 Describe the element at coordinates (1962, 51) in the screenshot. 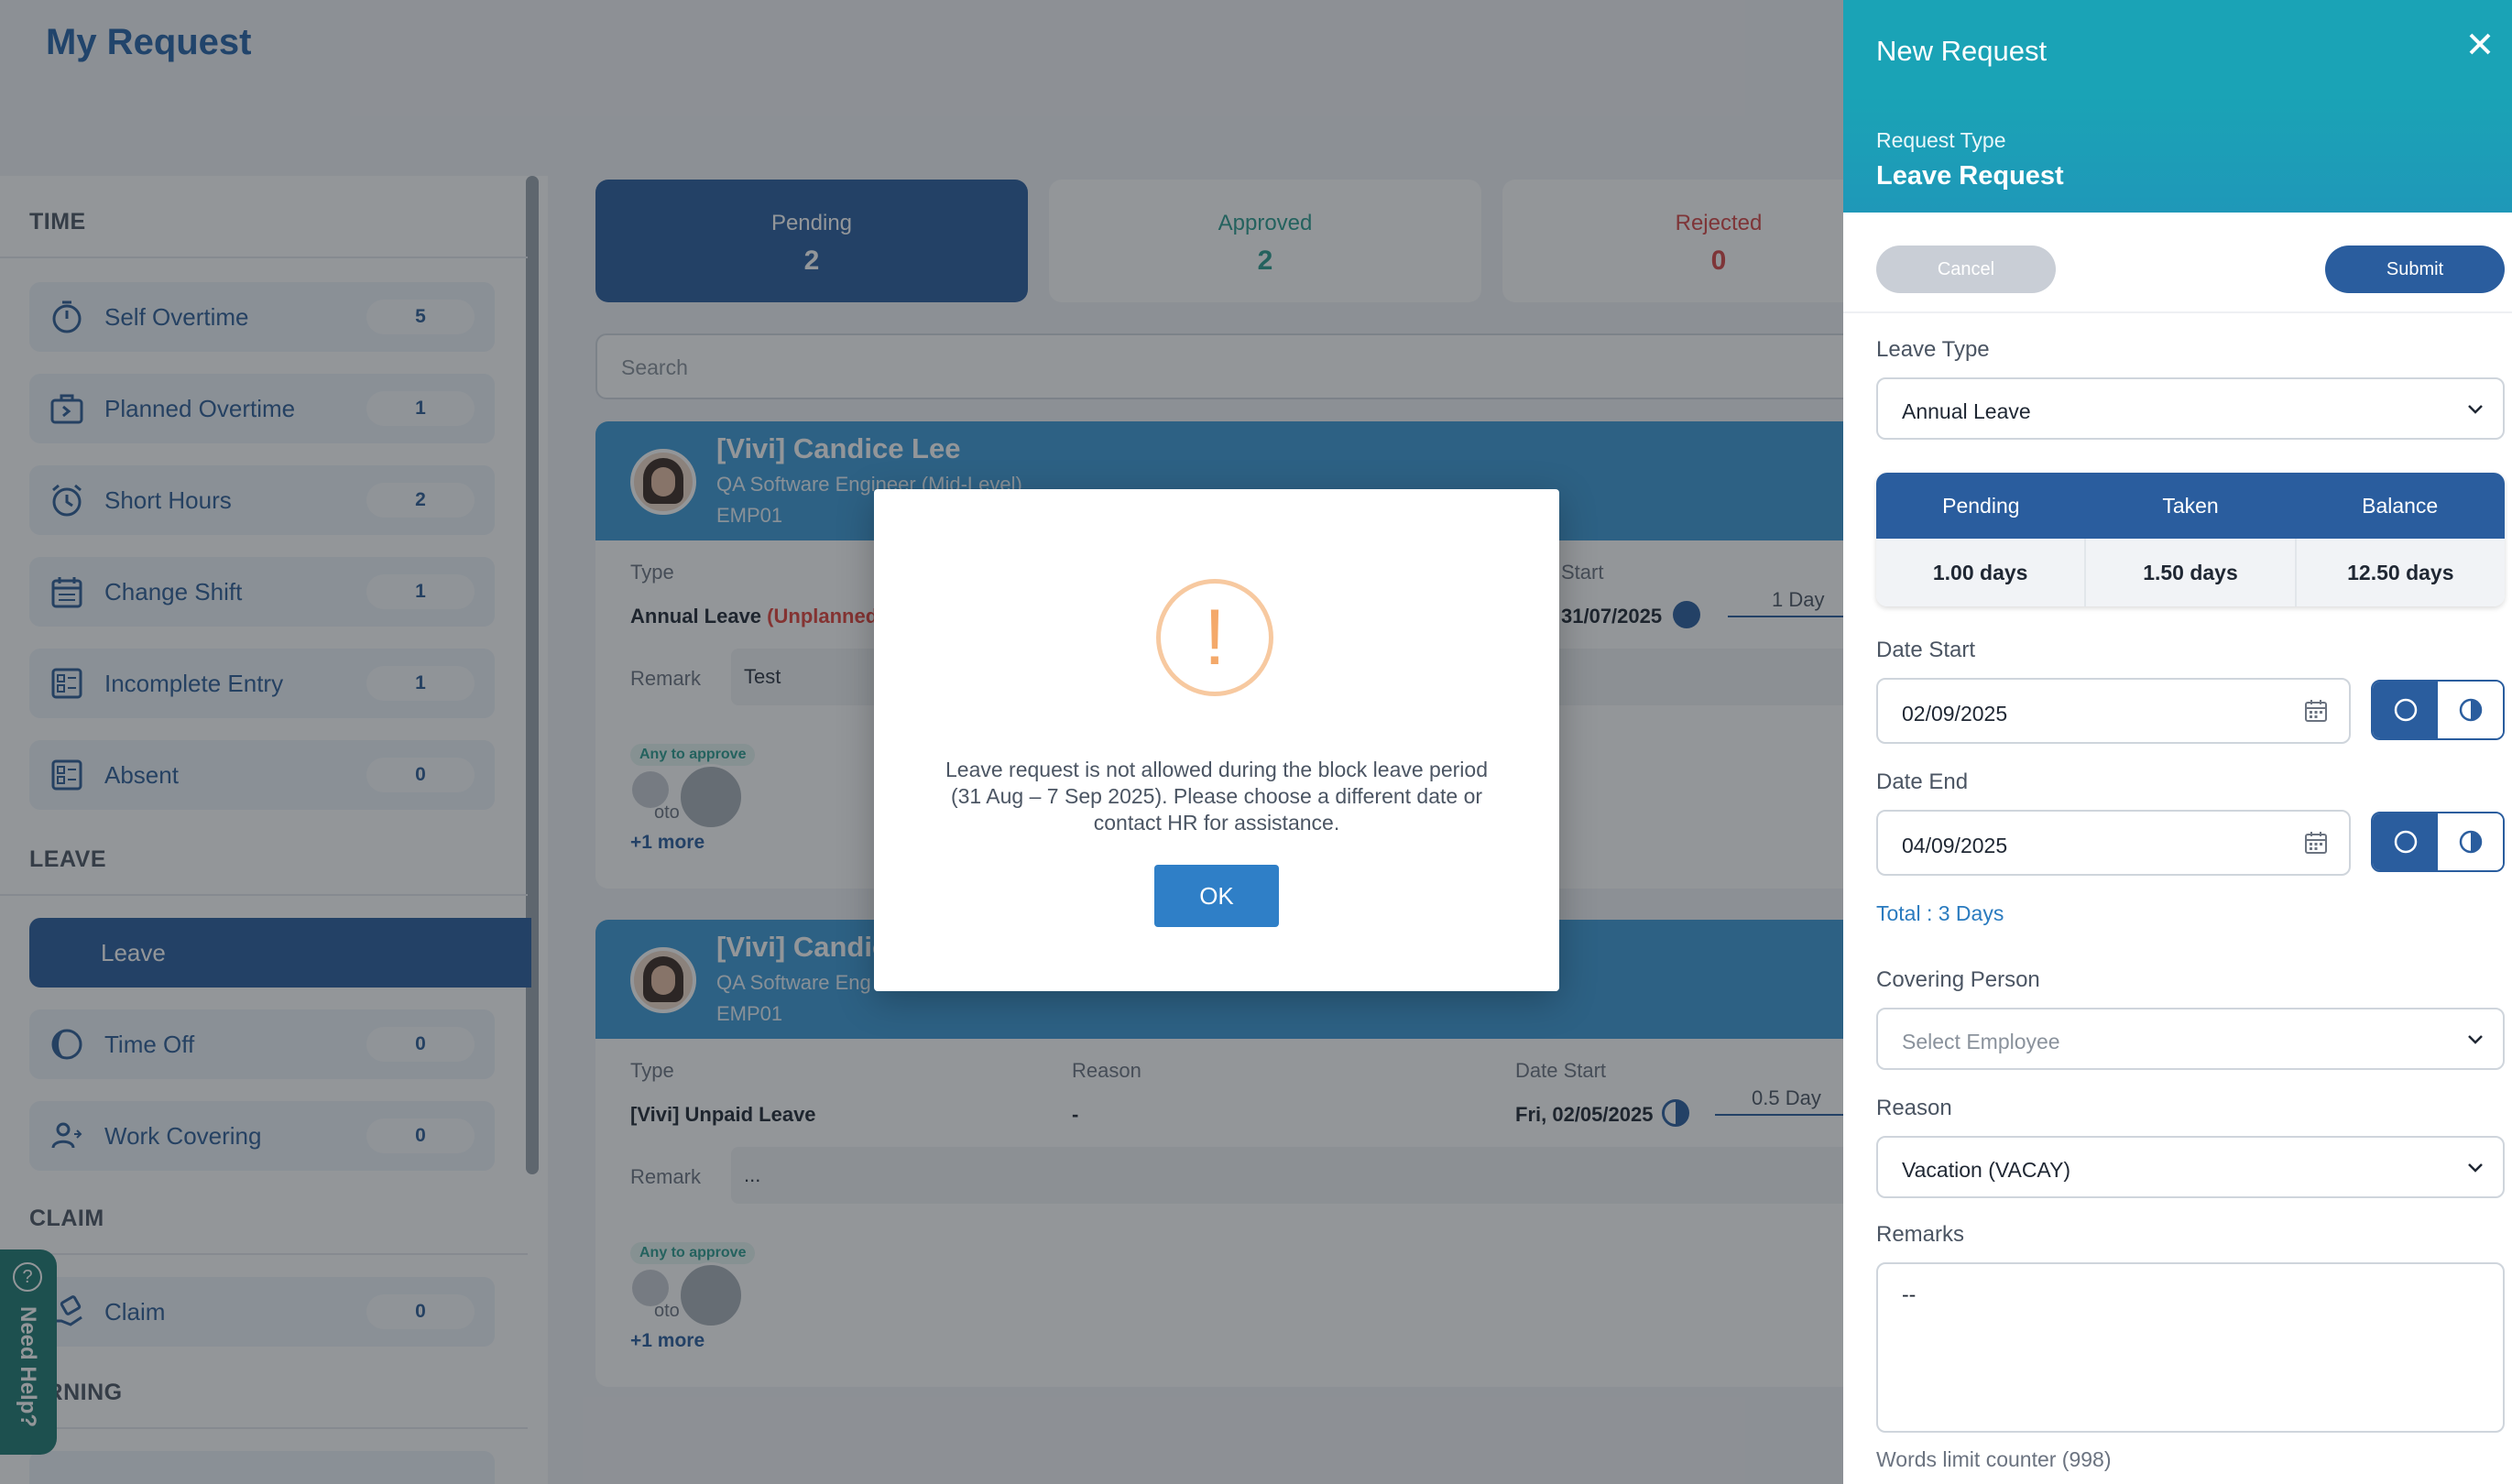

I see `drawer-title: New Request` at that location.